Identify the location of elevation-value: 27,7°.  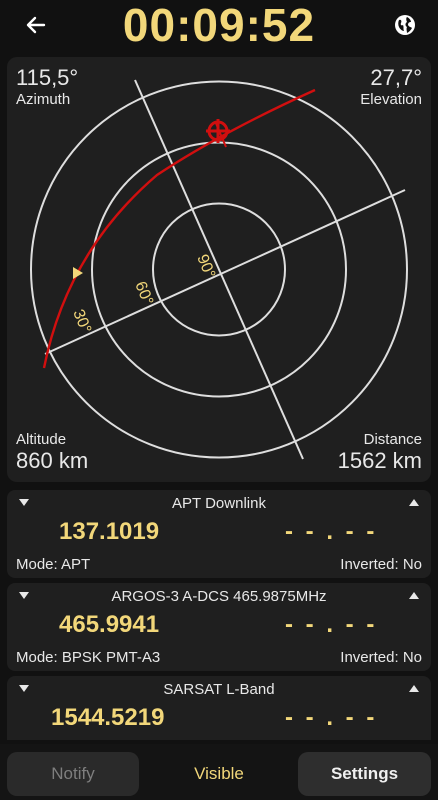
(396, 77).